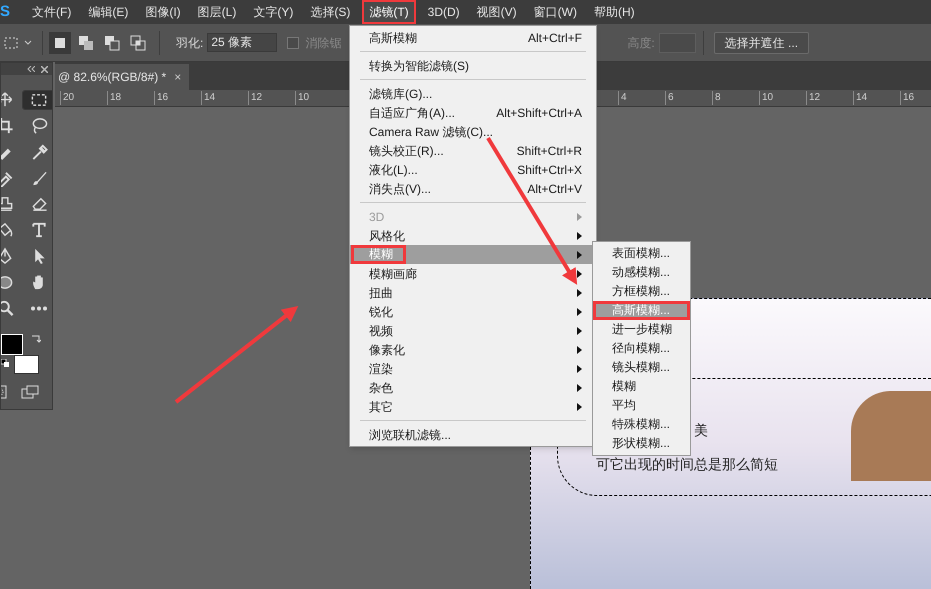 The height and width of the screenshot is (589, 931). Describe the element at coordinates (473, 169) in the screenshot. I see `menu-item: 液化(L)... Shift+Ctrl+X` at that location.